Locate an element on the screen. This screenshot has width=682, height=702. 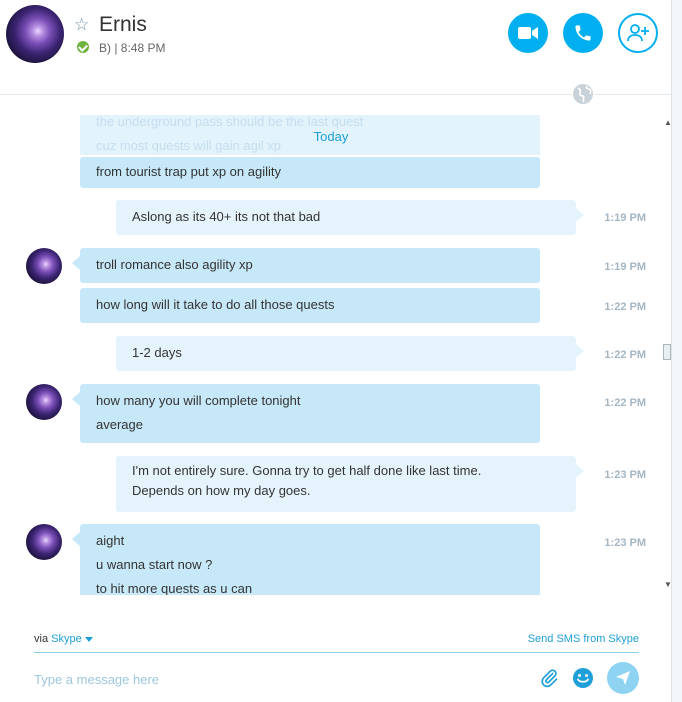
online-check-icon is located at coordinates (83, 47).